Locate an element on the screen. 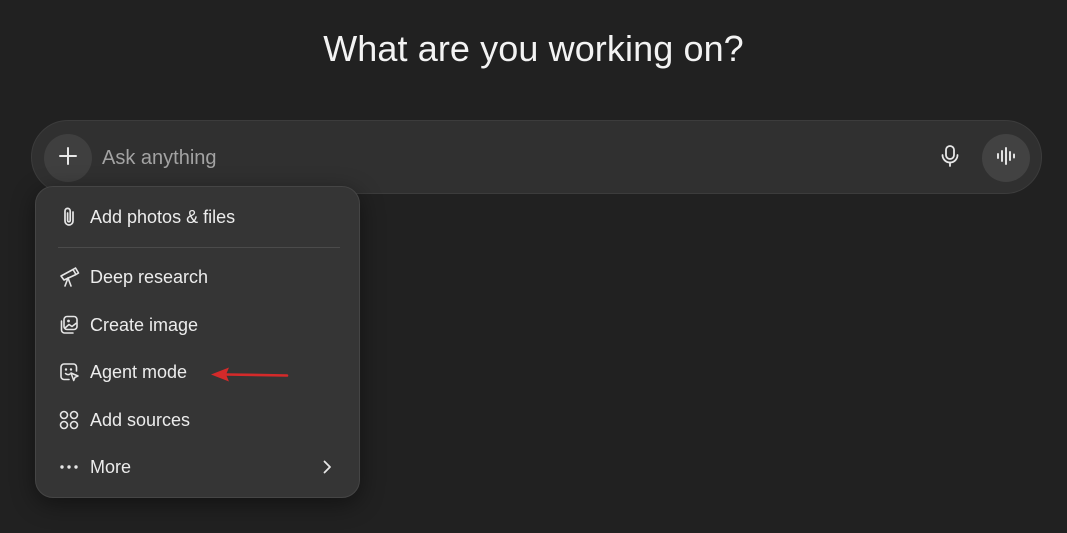 The height and width of the screenshot is (533, 1067). menu-item-label: Add photos & files is located at coordinates (163, 216).